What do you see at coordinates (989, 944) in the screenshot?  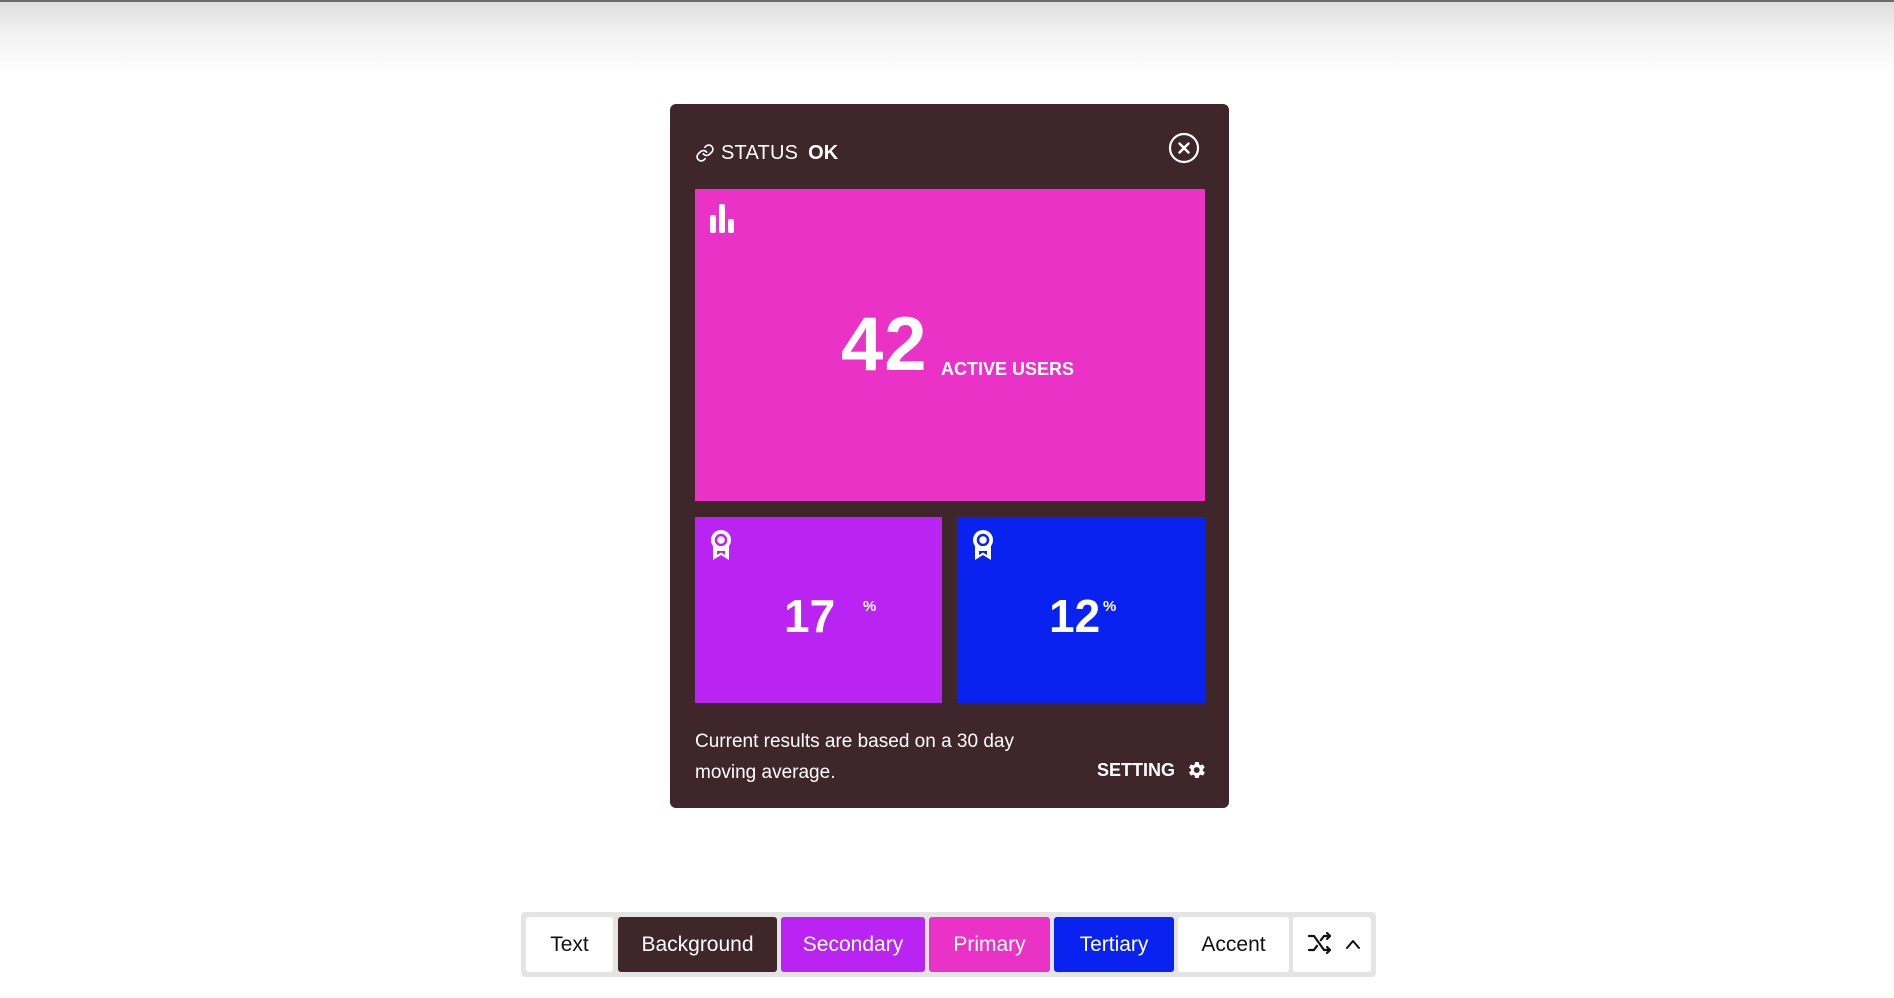 I see `swatch-primary: Primary` at bounding box center [989, 944].